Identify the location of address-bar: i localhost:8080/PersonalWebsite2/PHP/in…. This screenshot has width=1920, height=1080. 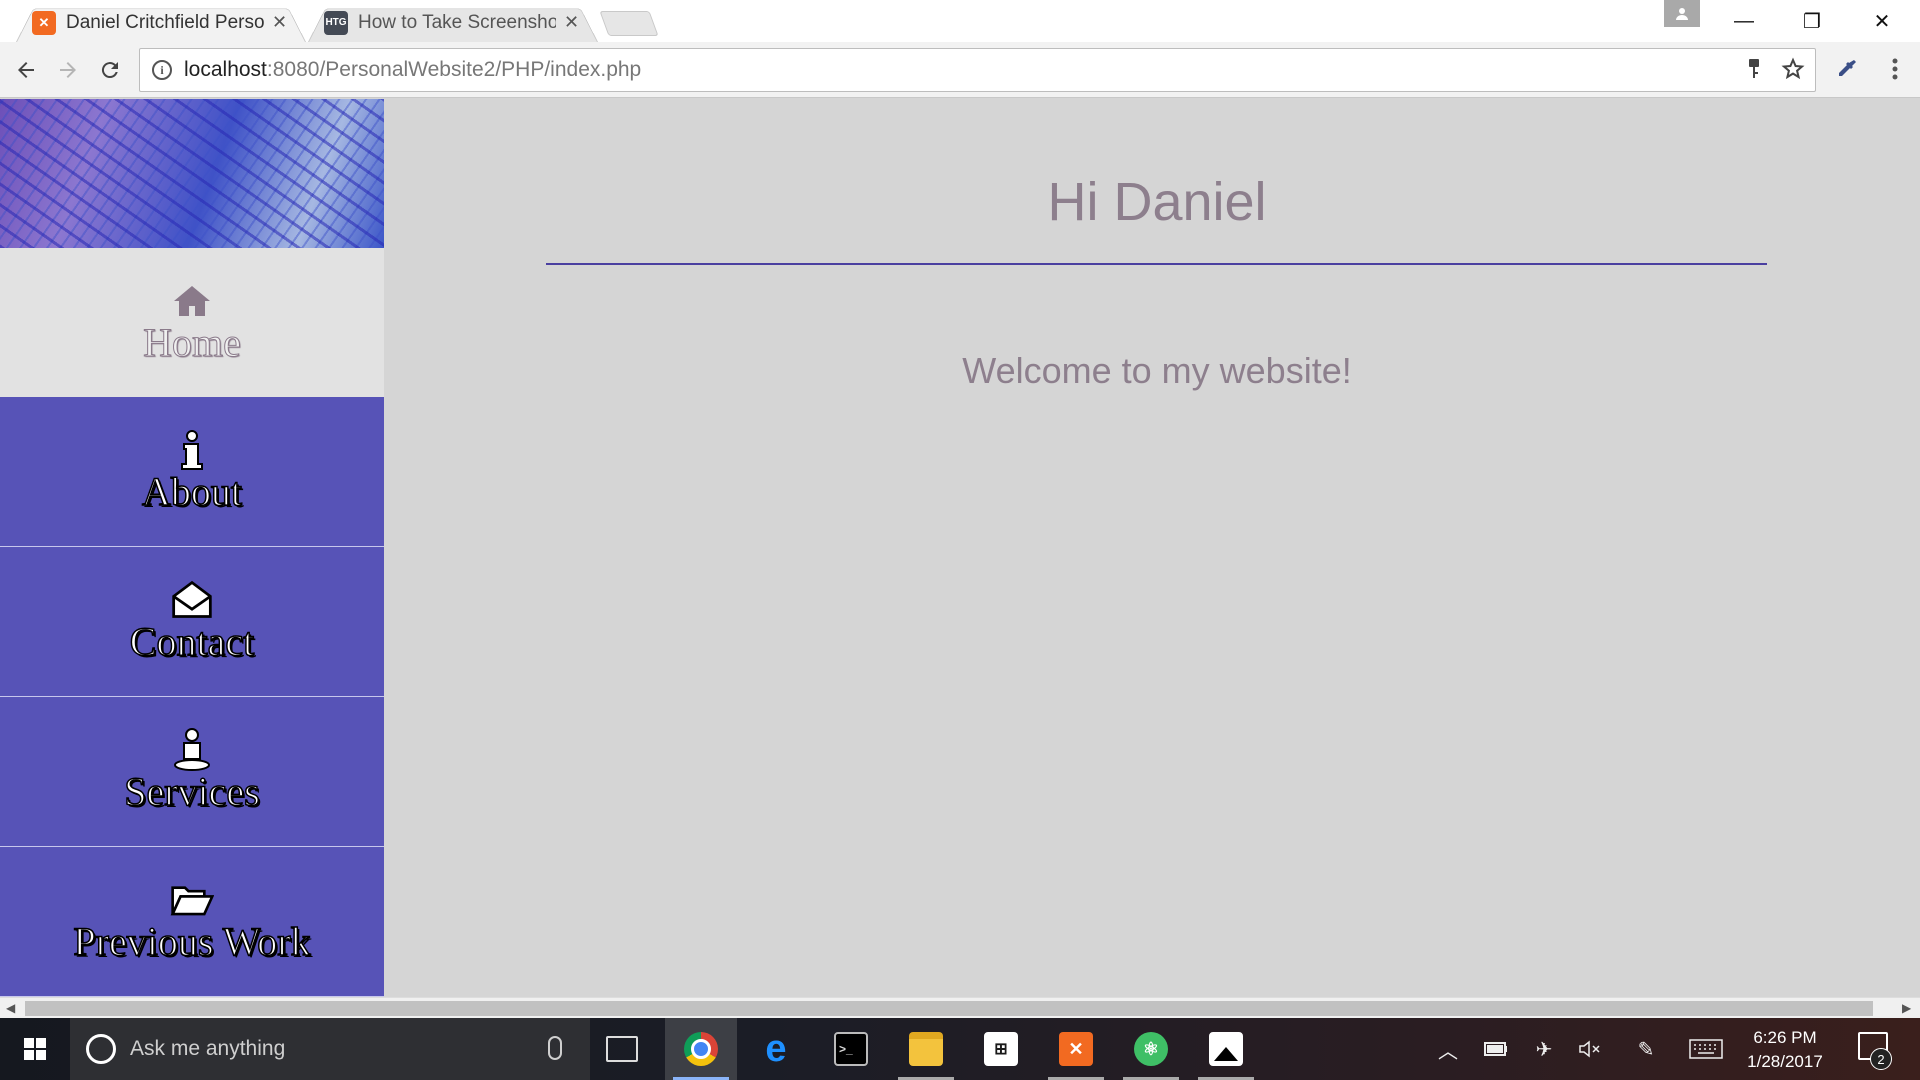
(977, 70).